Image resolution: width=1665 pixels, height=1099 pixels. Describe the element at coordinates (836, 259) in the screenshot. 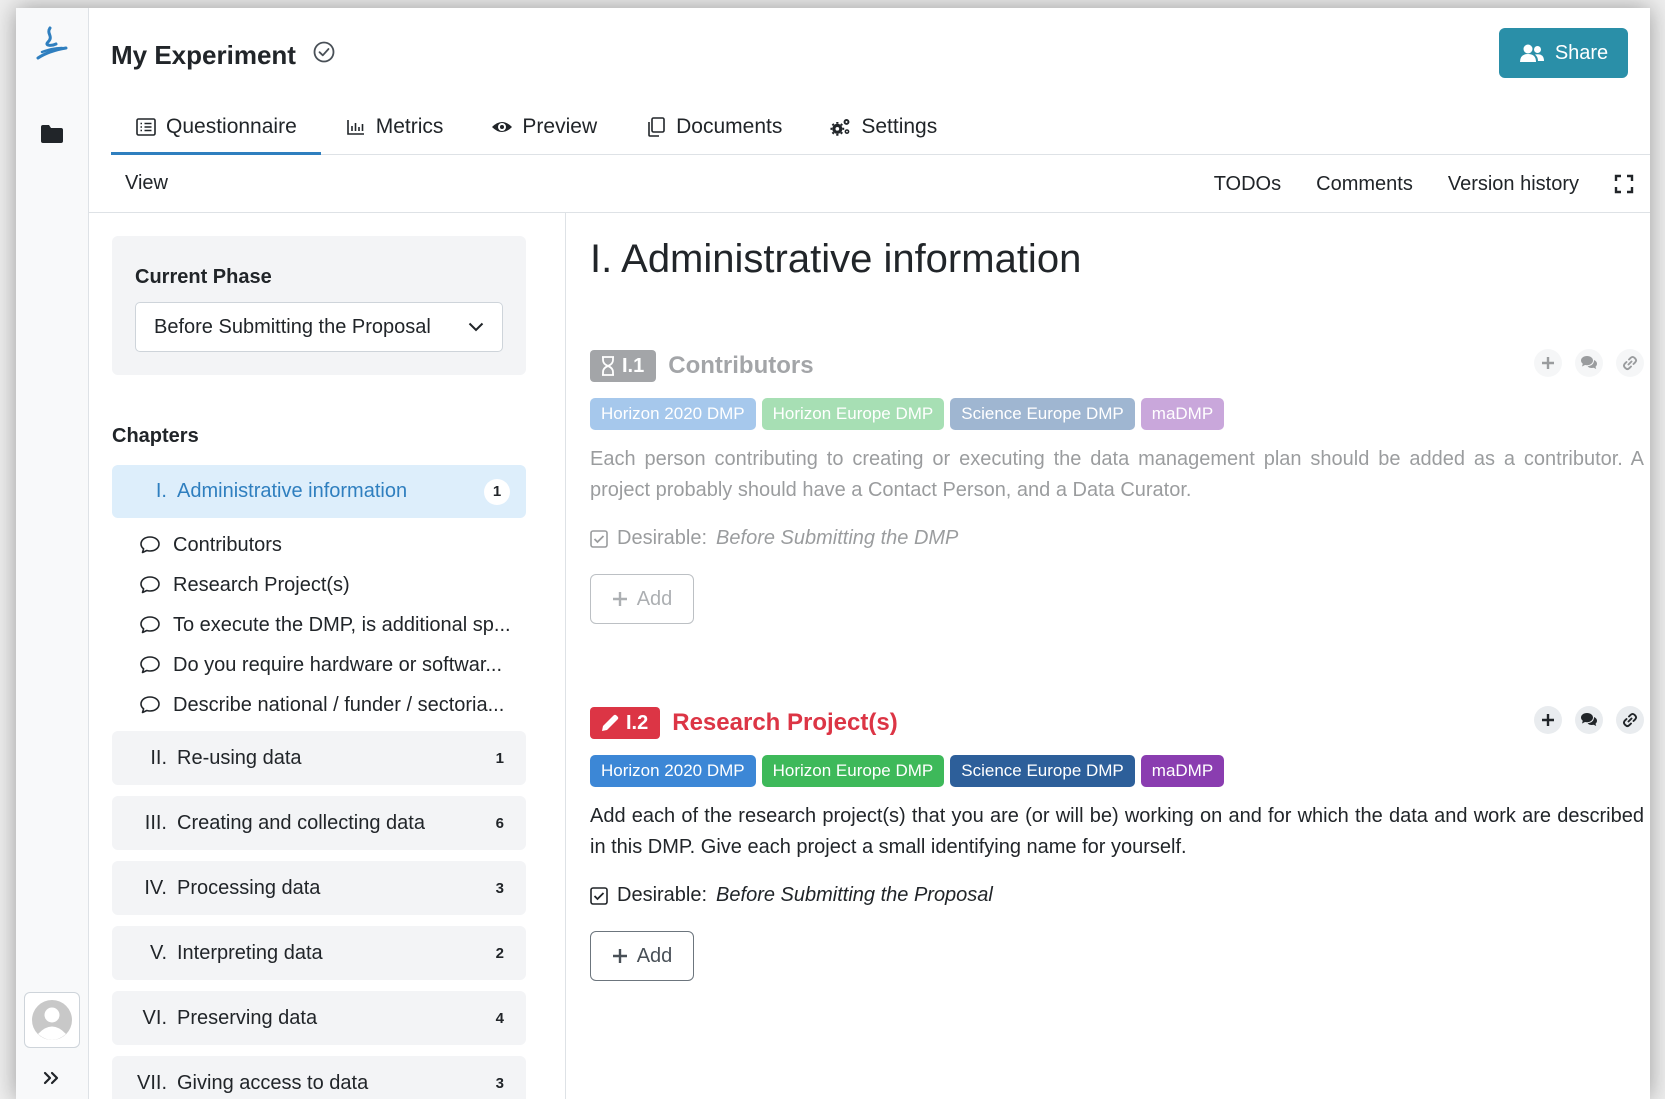

I see `chapter-heading: I. Administrative information` at that location.